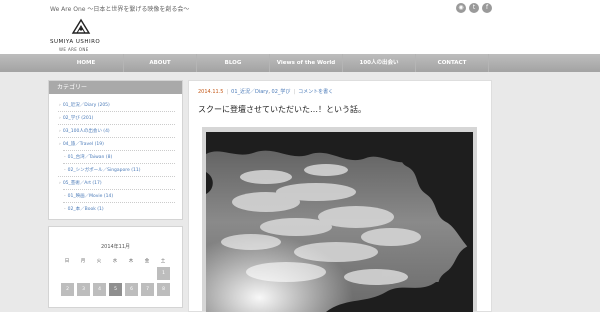  I want to click on calendar-day: 5, so click(115, 289).